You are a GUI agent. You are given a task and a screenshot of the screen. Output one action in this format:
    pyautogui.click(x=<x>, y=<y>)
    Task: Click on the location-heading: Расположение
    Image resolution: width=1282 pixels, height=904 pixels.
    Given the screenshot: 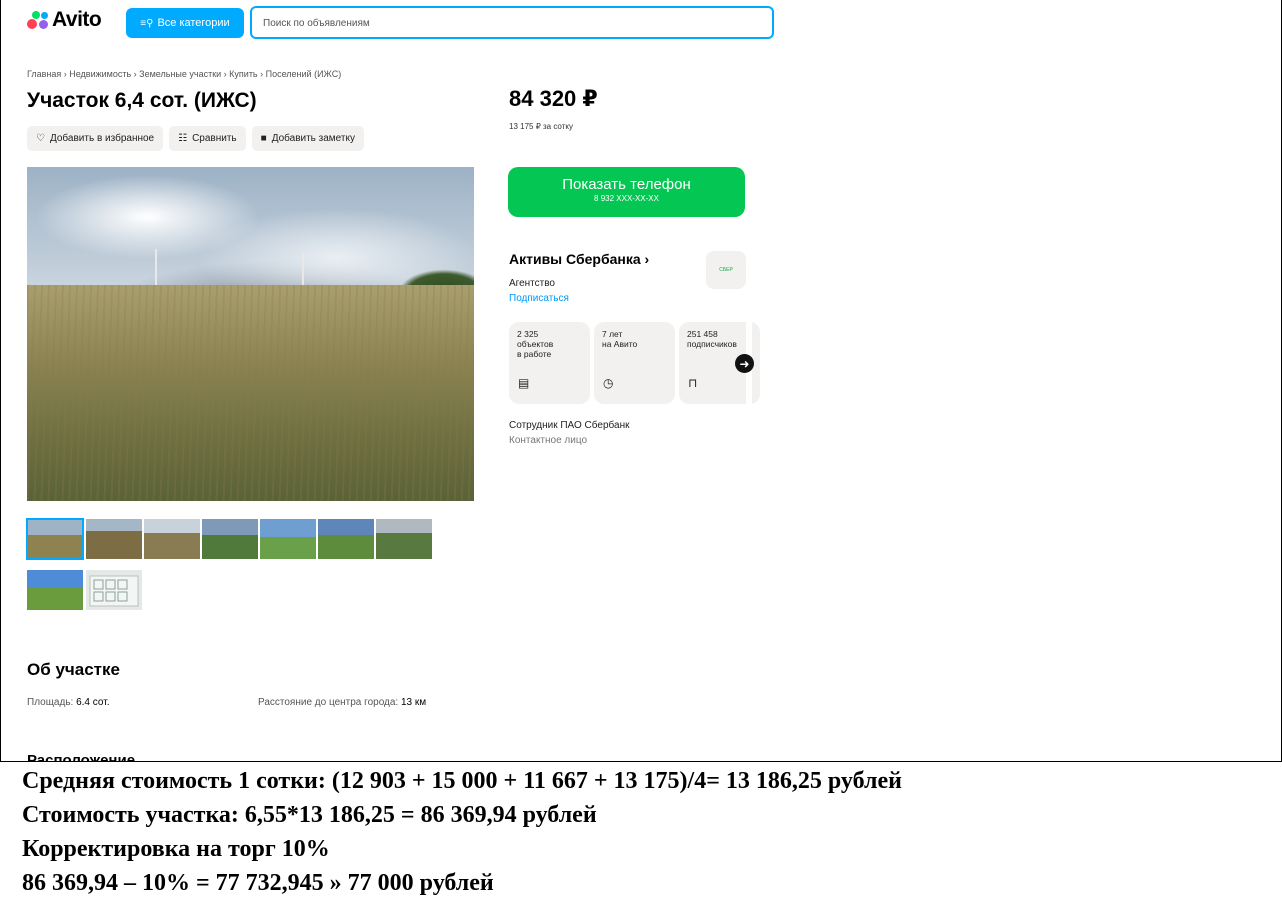 What is the action you would take?
    pyautogui.click(x=81, y=757)
    